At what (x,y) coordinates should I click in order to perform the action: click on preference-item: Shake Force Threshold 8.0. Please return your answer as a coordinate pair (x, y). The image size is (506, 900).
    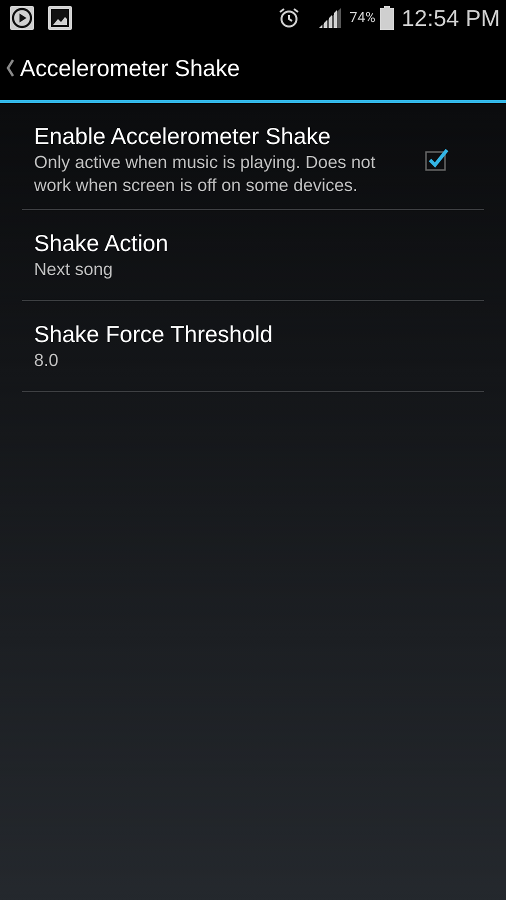
    Looking at the image, I should click on (253, 346).